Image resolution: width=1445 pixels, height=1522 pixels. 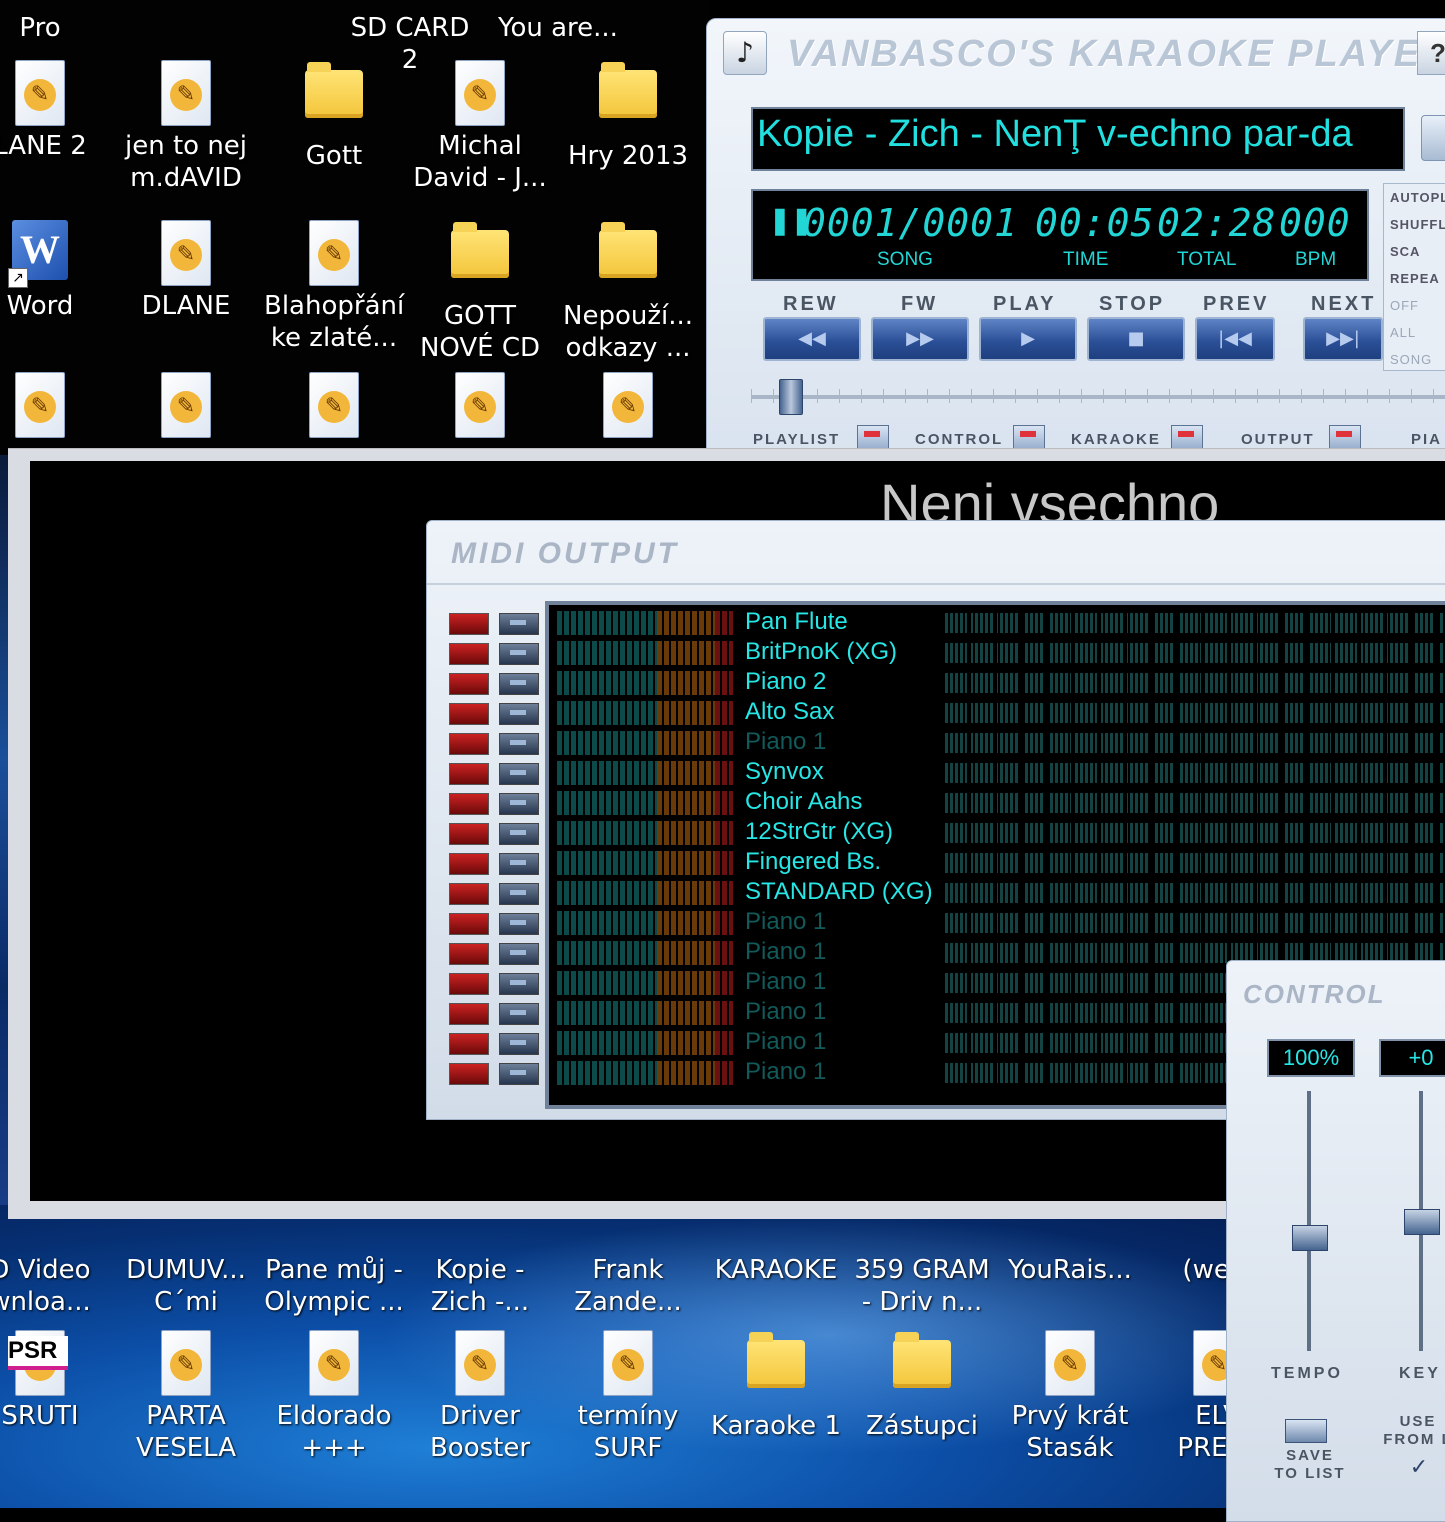 What do you see at coordinates (791, 397) in the screenshot?
I see `position-slider-knob` at bounding box center [791, 397].